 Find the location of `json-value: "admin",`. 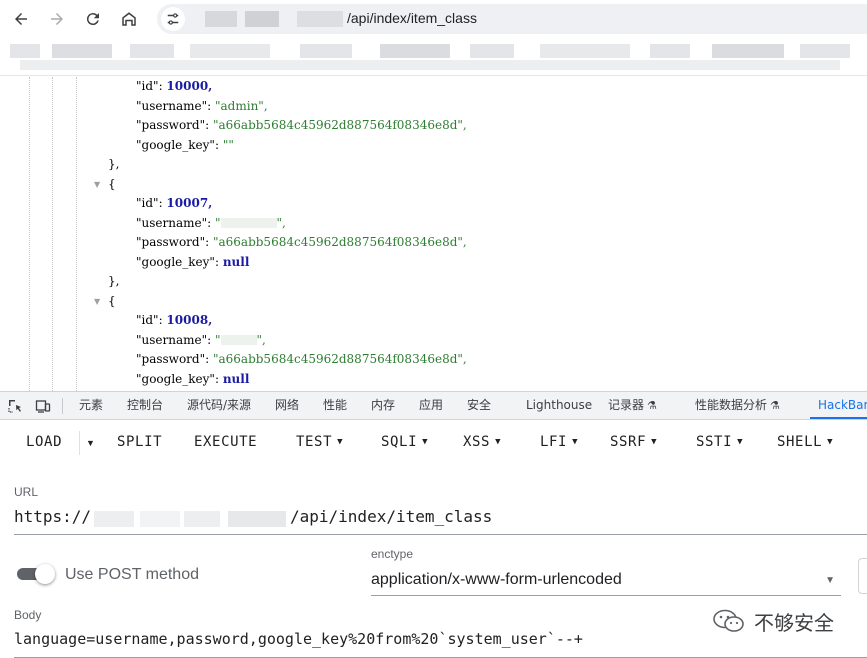

json-value: "admin", is located at coordinates (241, 105).